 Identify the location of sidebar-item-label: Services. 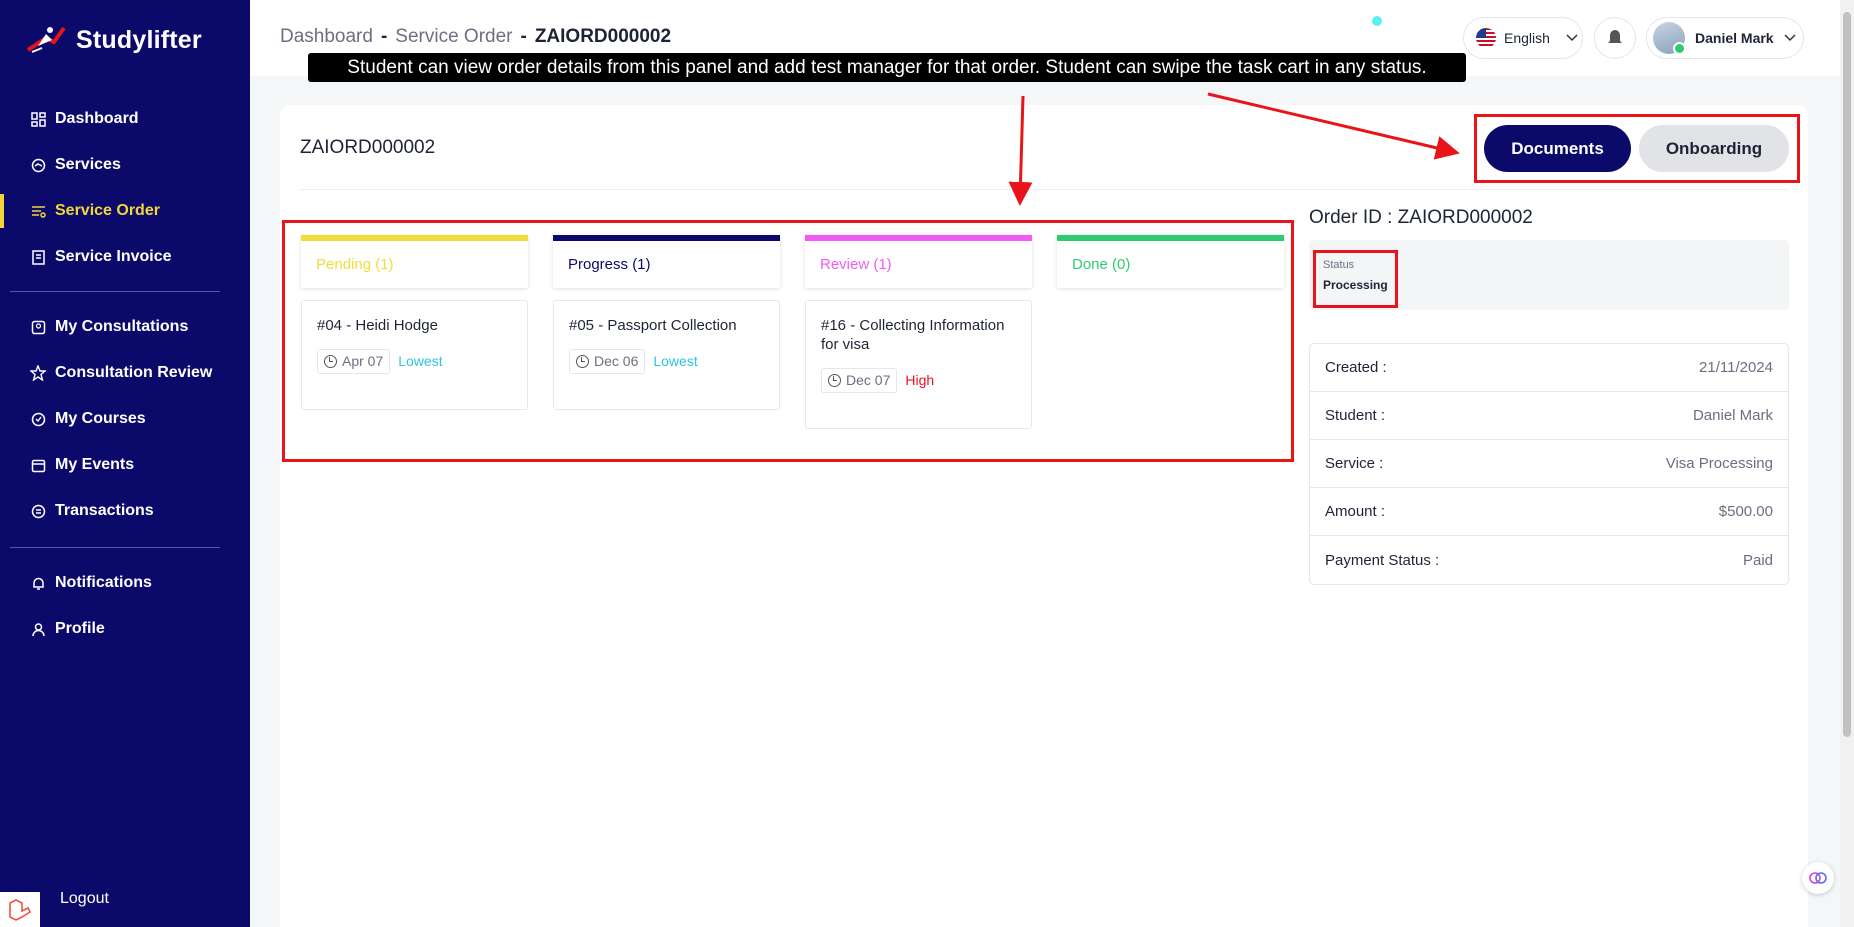
(88, 164).